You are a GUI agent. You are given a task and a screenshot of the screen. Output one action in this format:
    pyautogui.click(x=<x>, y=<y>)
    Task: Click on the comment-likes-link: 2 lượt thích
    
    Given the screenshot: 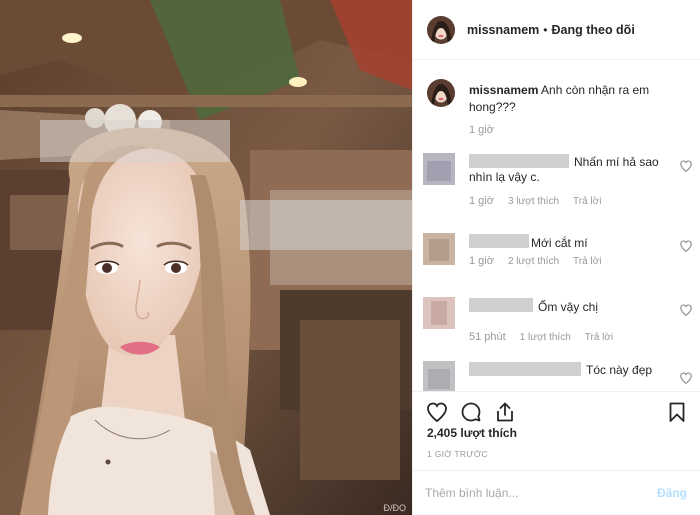 What is the action you would take?
    pyautogui.click(x=533, y=261)
    